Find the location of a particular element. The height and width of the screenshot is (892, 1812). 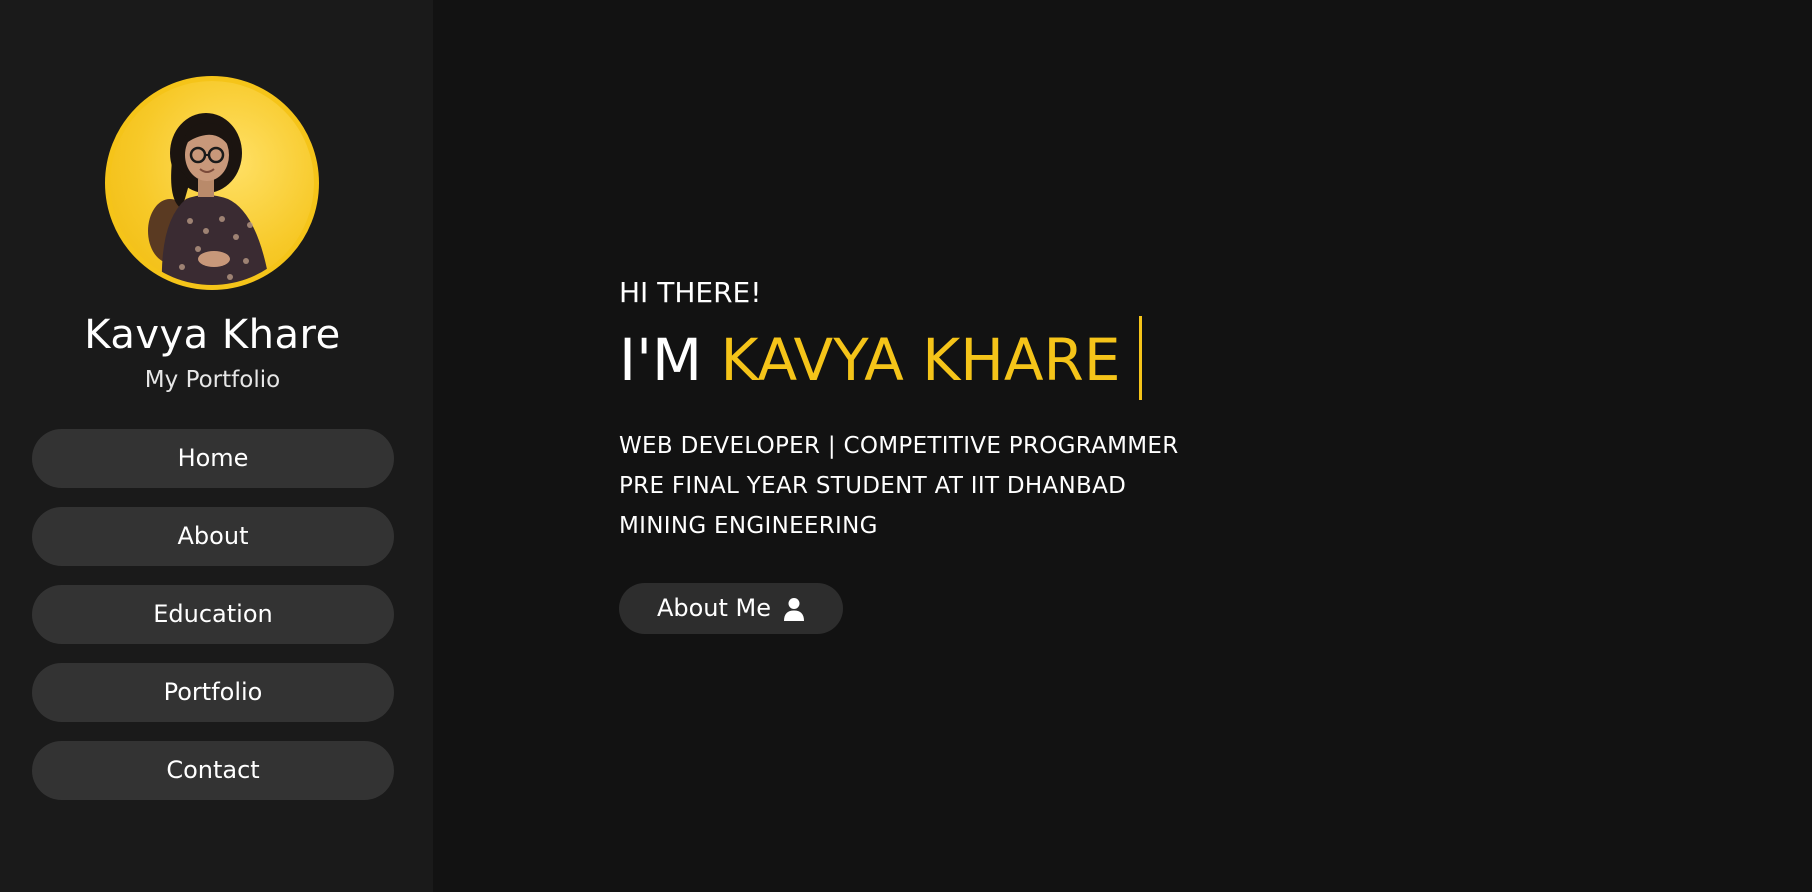

profile-avatar is located at coordinates (212, 183).